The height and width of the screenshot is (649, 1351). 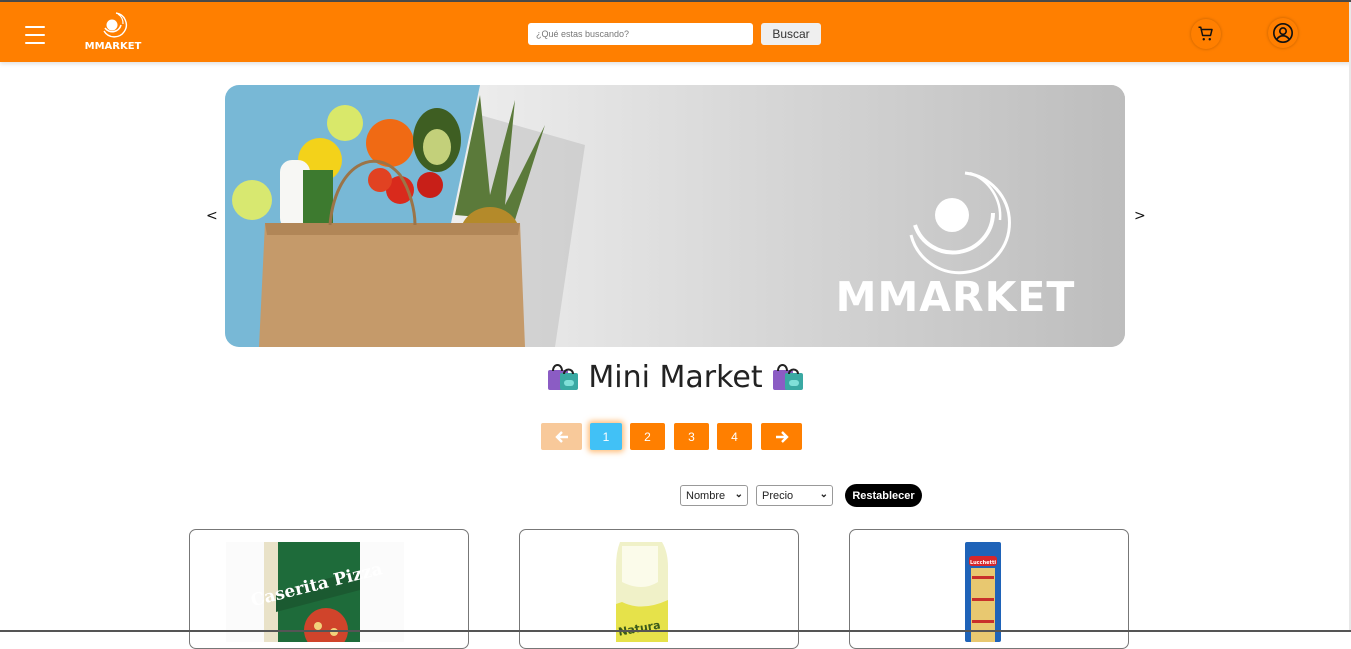 I want to click on top-navbar: MMARKET Buscar, so click(x=675, y=32).